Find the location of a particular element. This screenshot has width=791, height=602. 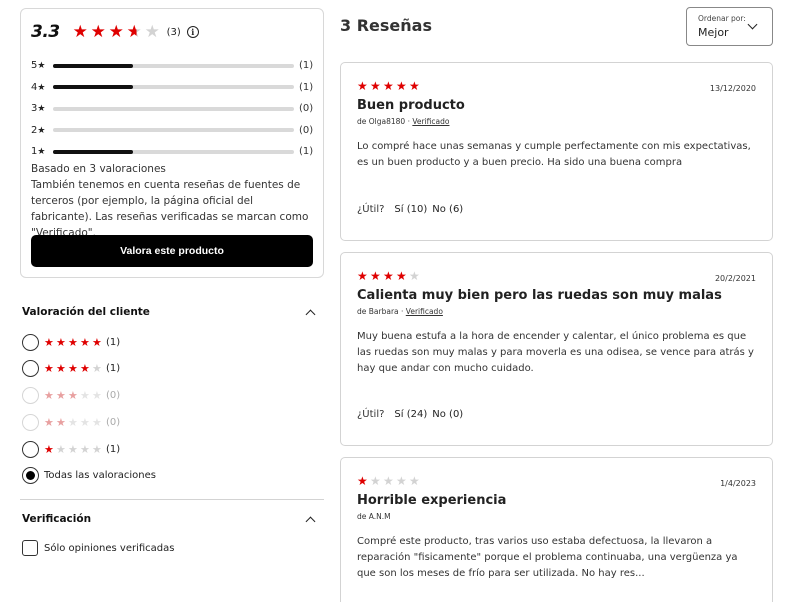

sort-dropdown: Ordenar por: Mejor is located at coordinates (729, 26).